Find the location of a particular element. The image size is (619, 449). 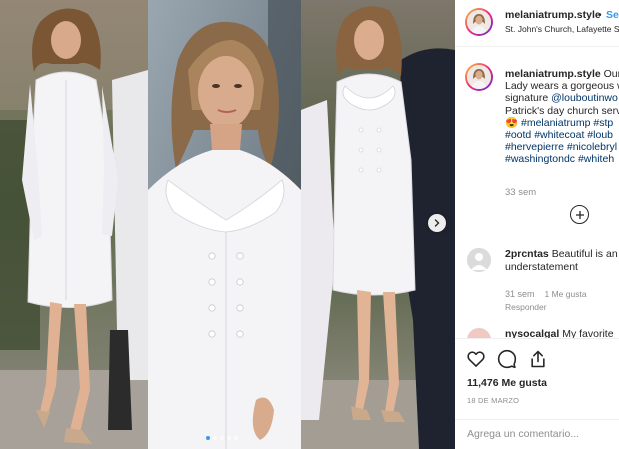

carousel-next-button is located at coordinates (437, 223).